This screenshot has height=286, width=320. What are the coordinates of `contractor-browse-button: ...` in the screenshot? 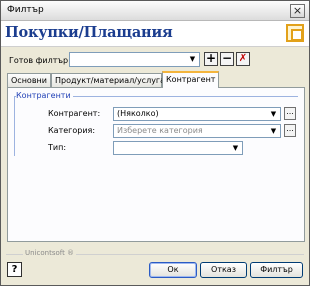 It's located at (290, 113).